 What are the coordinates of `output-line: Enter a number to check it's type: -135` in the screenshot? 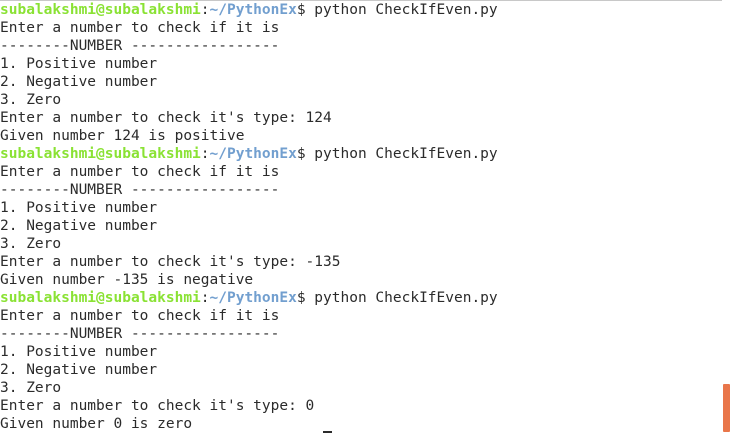 It's located at (170, 262).